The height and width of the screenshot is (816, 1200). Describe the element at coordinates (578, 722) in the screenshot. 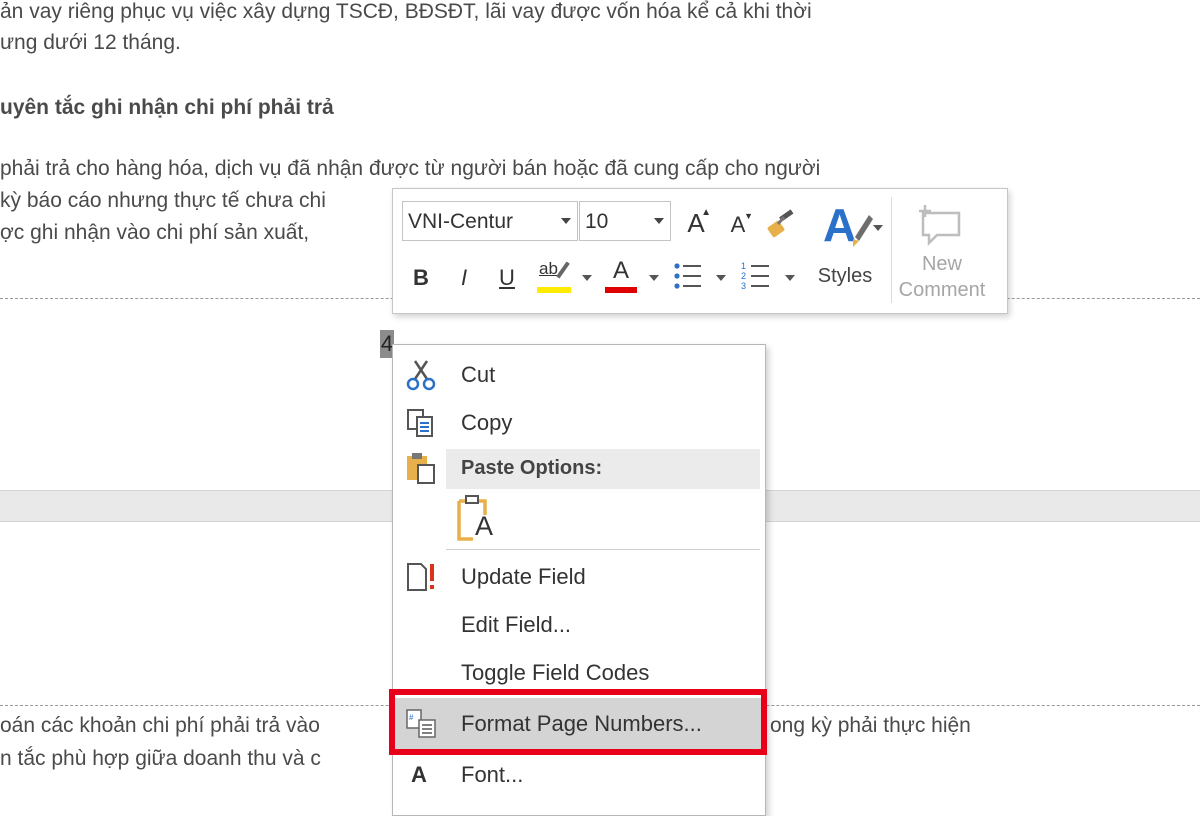

I see `annotation-highlight-box` at that location.